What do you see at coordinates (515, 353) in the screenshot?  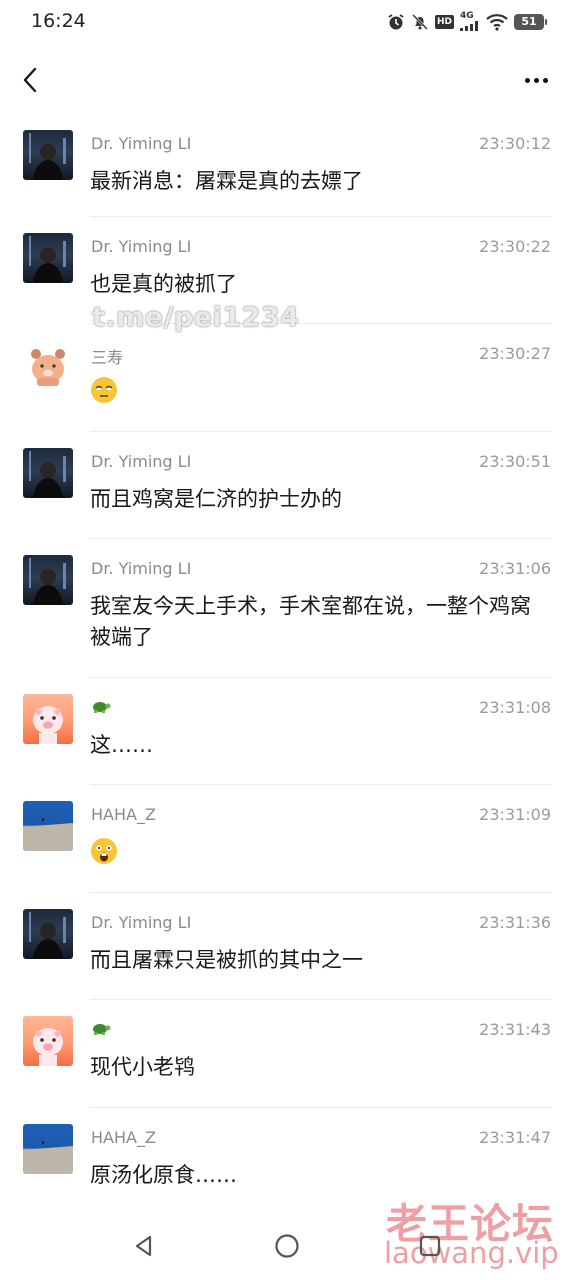 I see `message-time: 23:30:27` at bounding box center [515, 353].